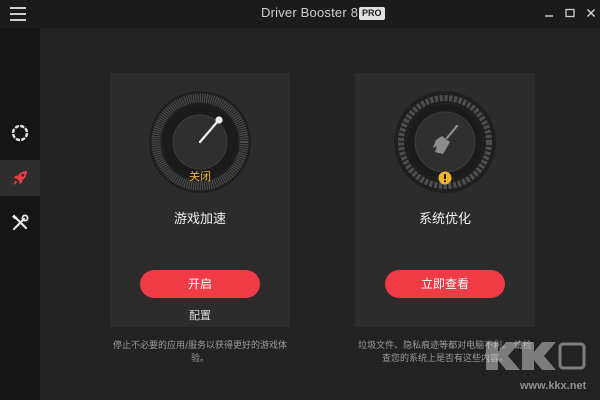  I want to click on sidebar-item-scan, so click(20, 133).